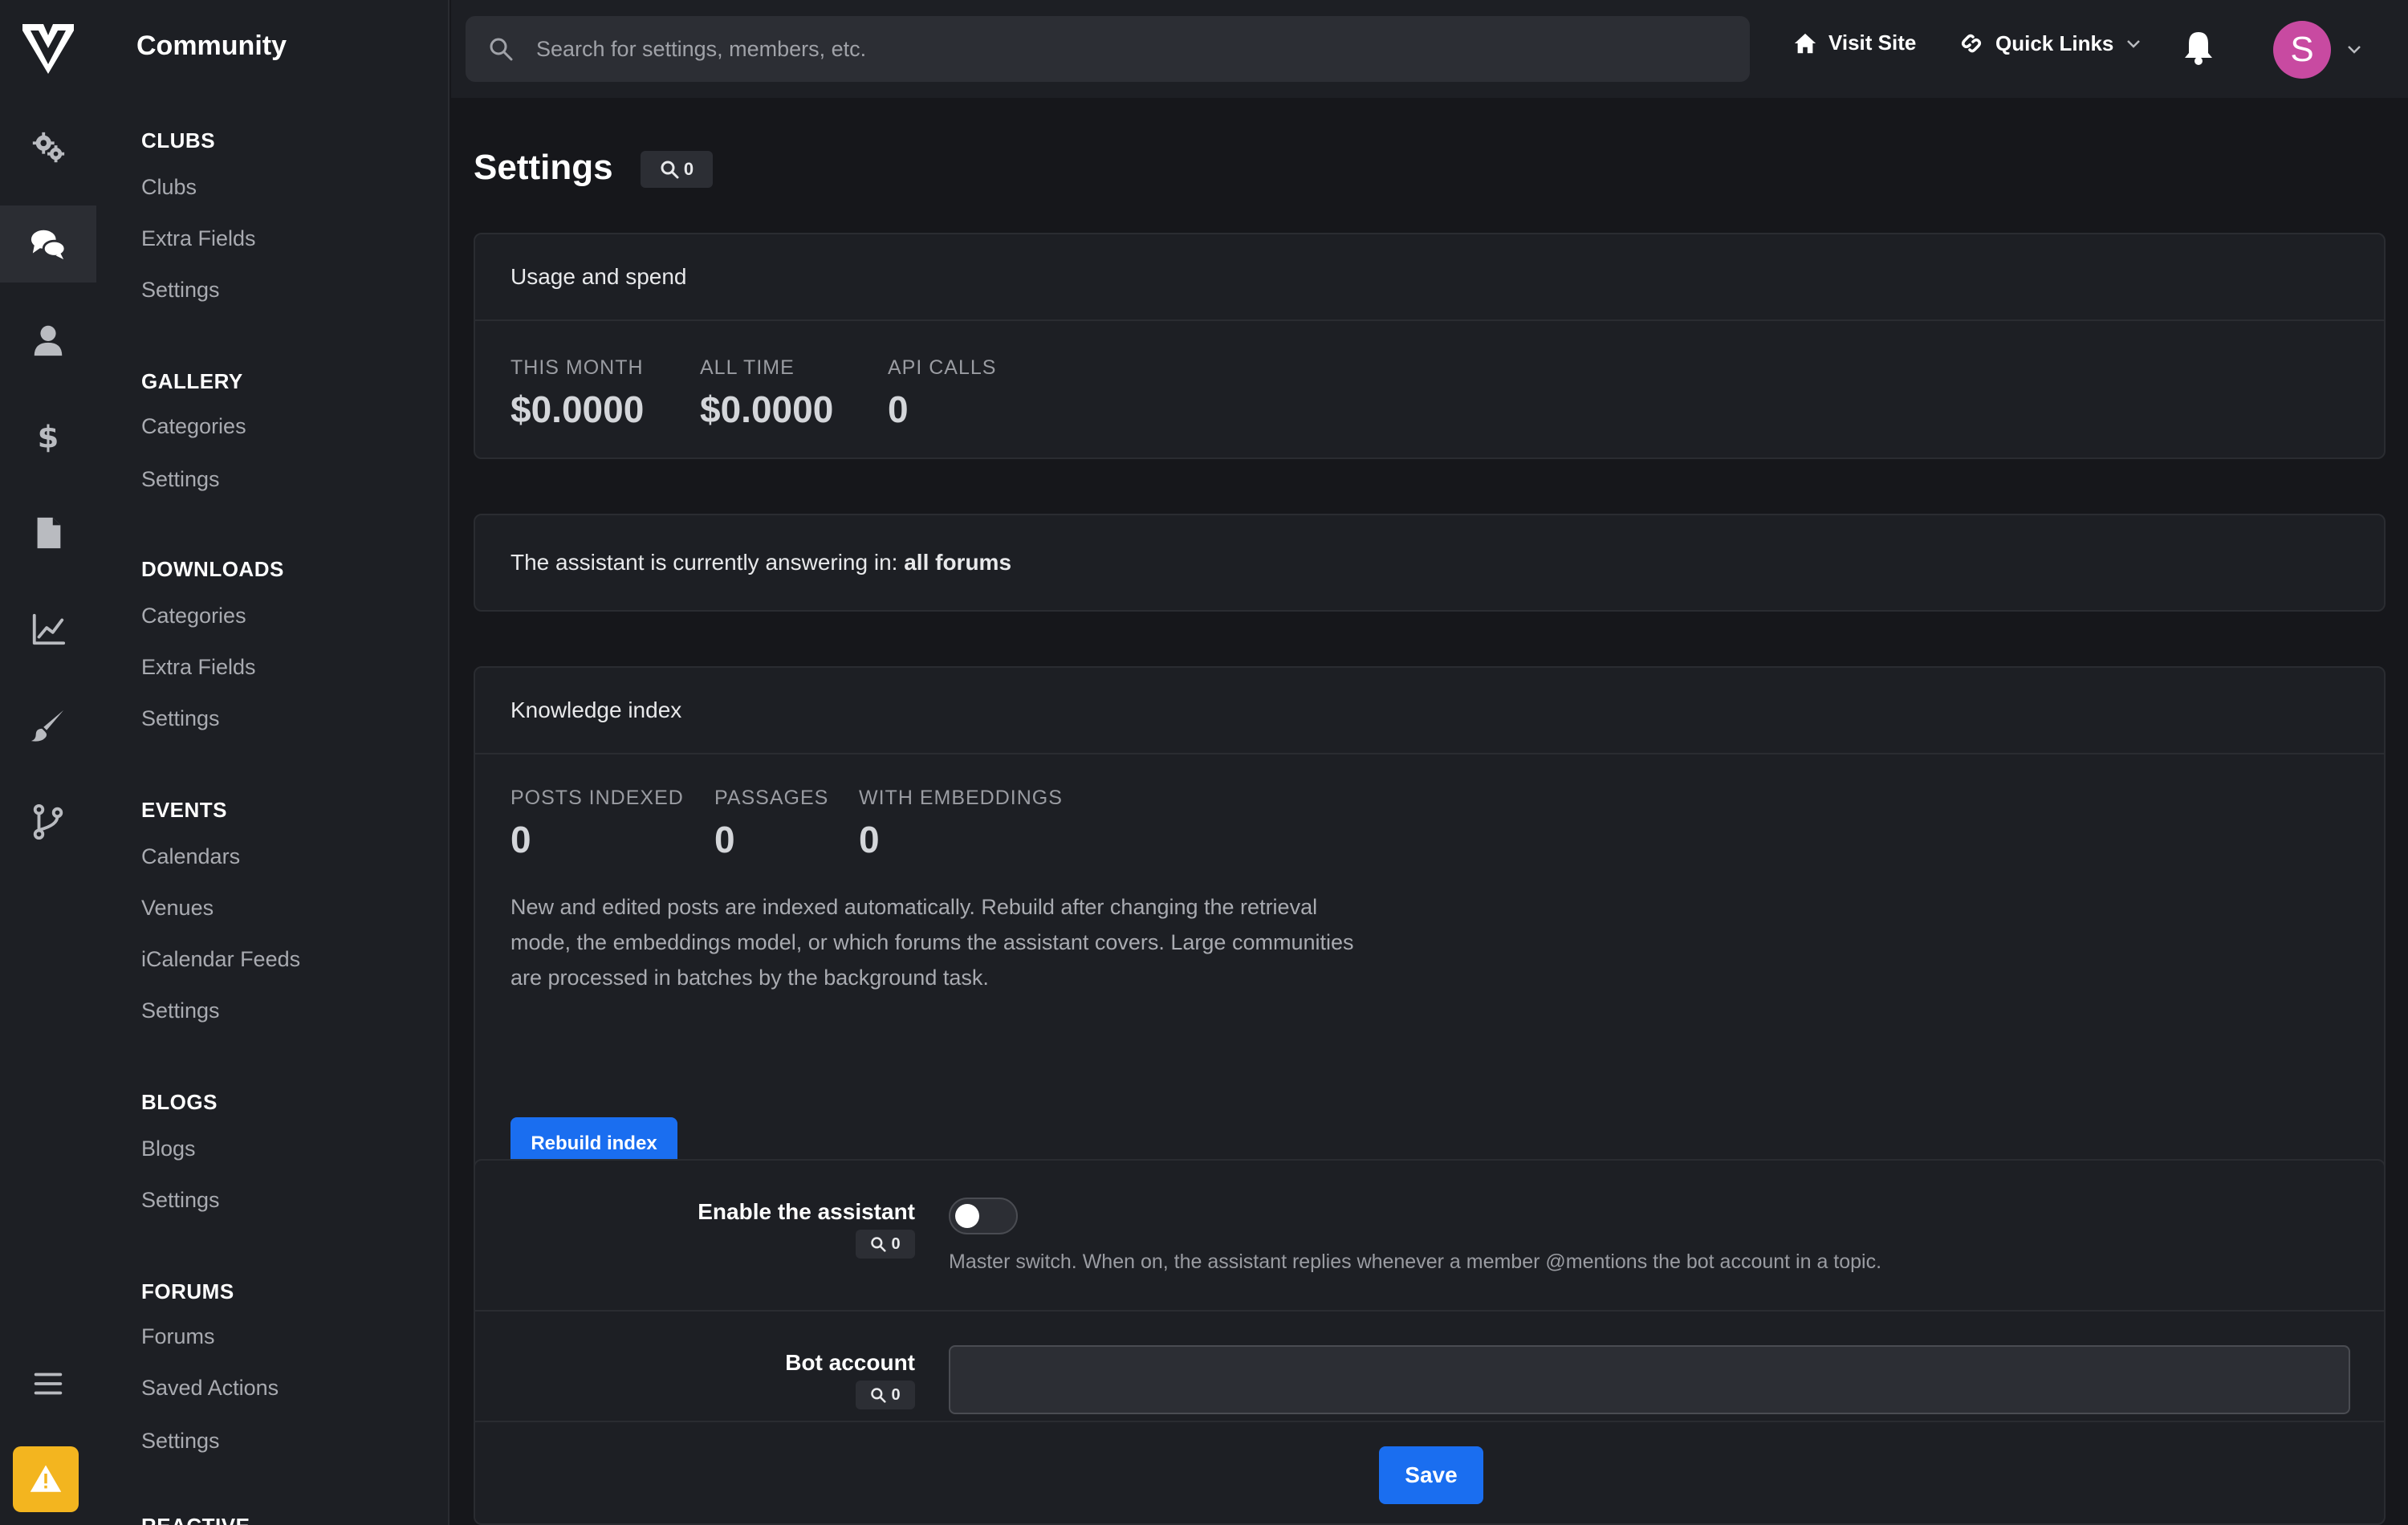 This screenshot has width=2408, height=1525. I want to click on icon-rail: $, so click(48, 762).